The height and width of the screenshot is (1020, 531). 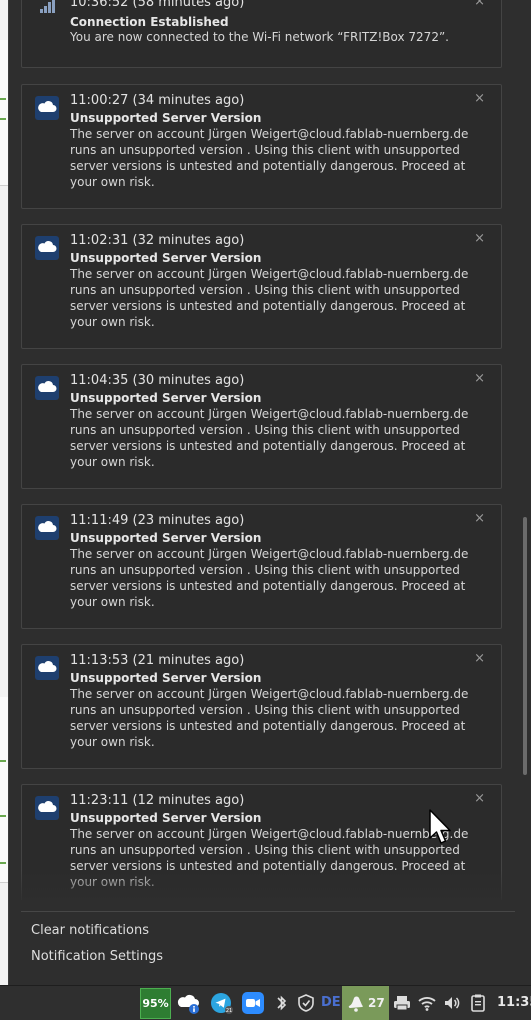 I want to click on telegram-badge: 21, so click(x=229, y=1011).